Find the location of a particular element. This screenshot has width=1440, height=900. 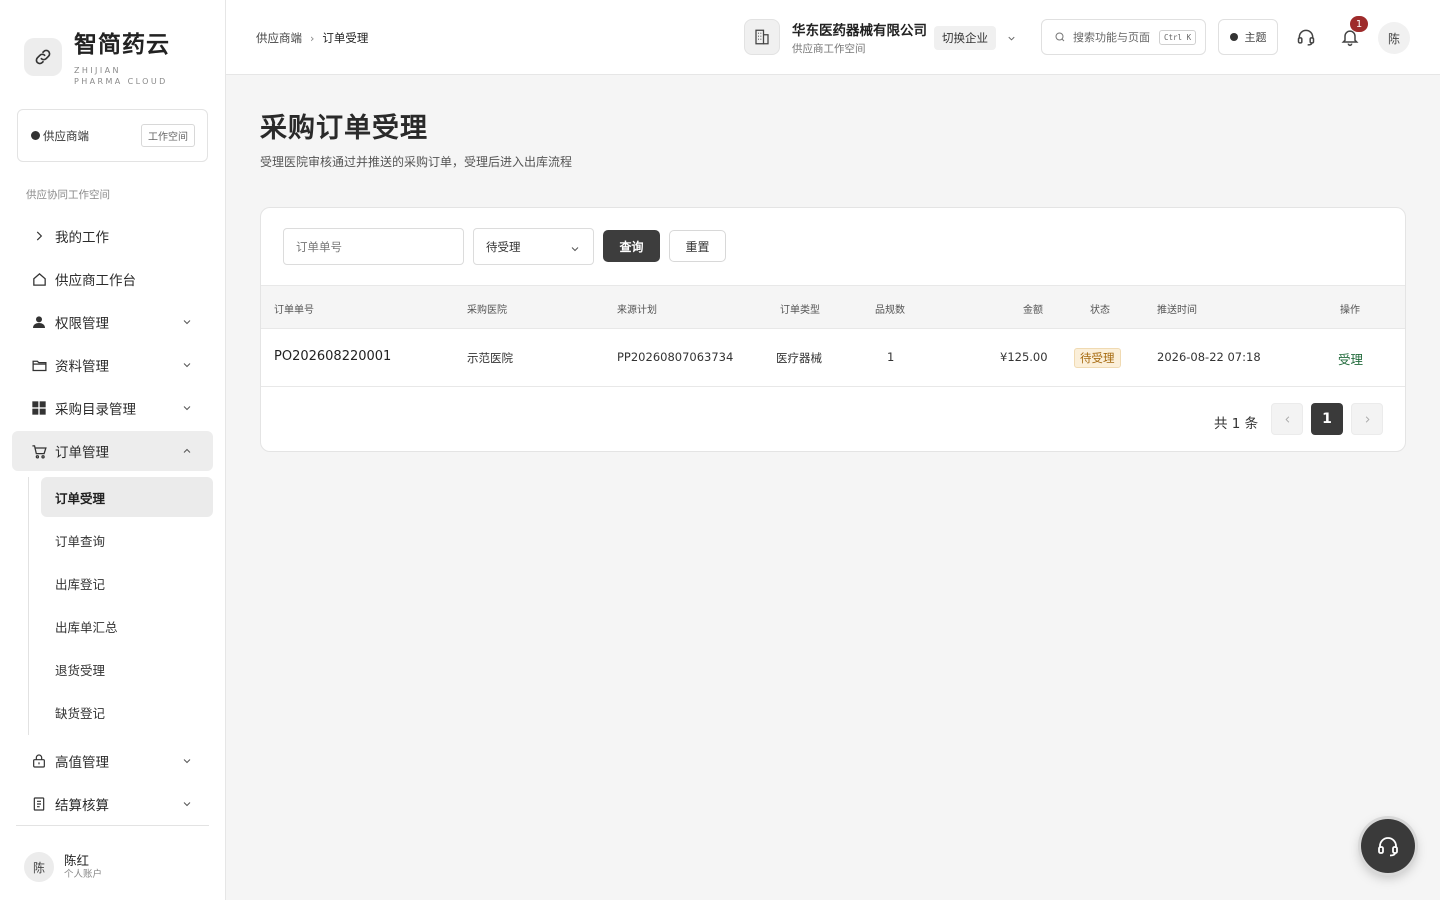

cell-sku-count: 1 is located at coordinates (891, 357).